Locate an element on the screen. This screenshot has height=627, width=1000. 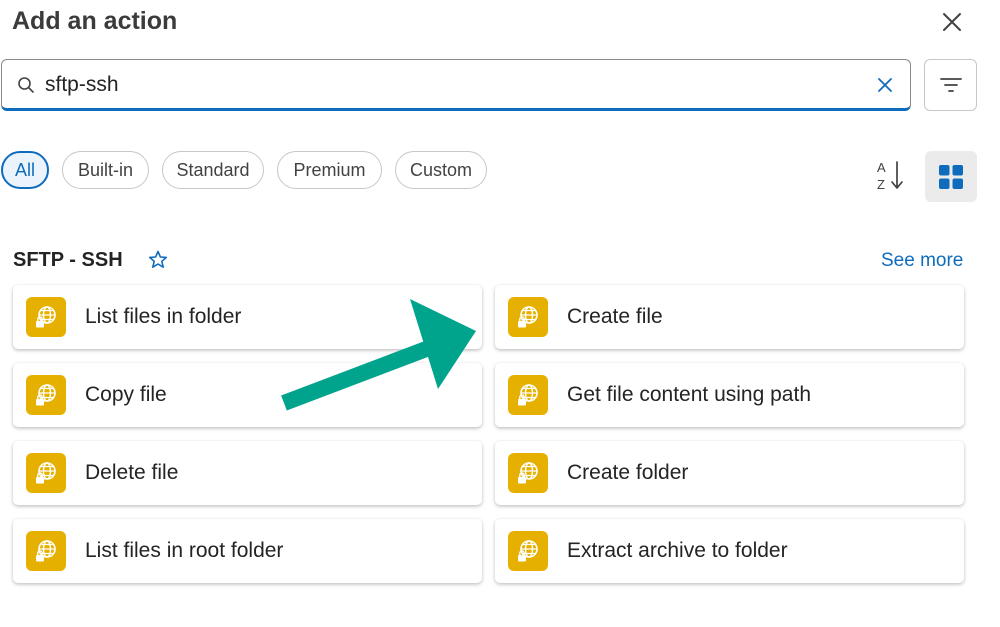
dismiss-icon is located at coordinates (885, 85).